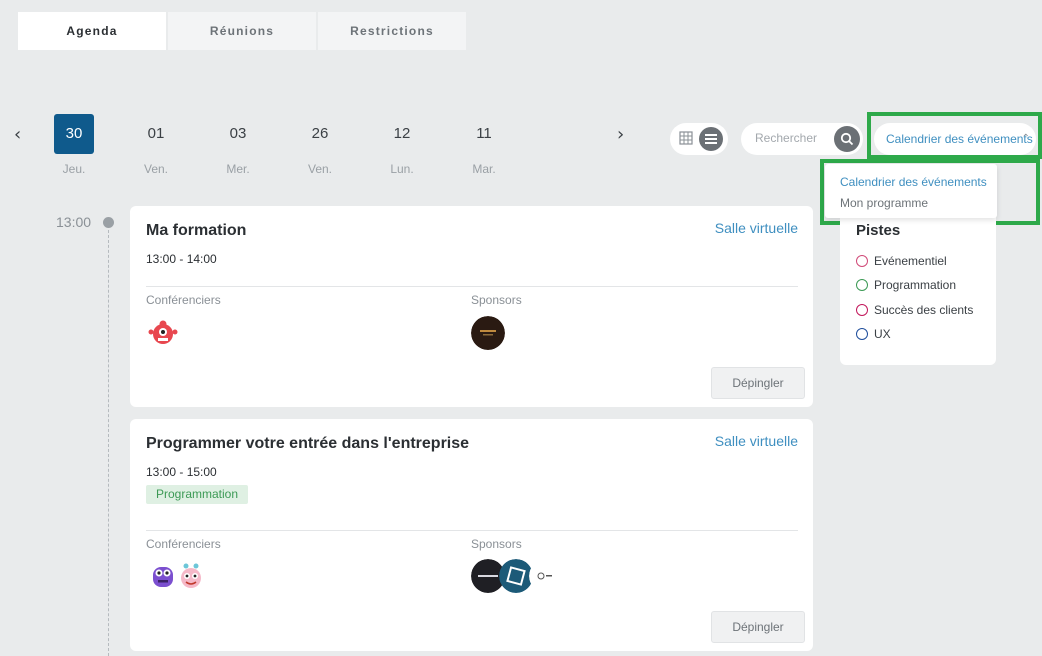 The image size is (1042, 656). Describe the element at coordinates (884, 203) in the screenshot. I see `dropdown-option-my-program: Mon programme` at that location.